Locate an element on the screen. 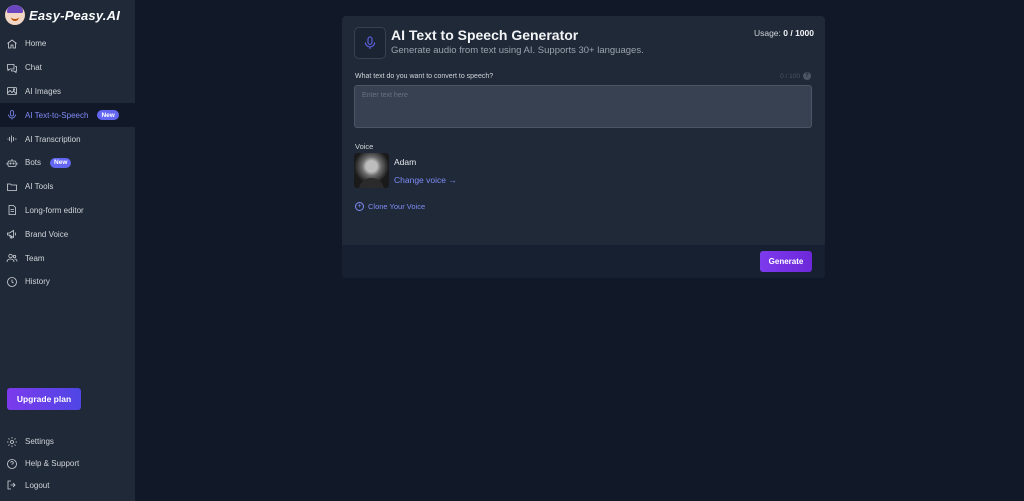 The image size is (1024, 501). sidebar-item-label: AI Images is located at coordinates (43, 91).